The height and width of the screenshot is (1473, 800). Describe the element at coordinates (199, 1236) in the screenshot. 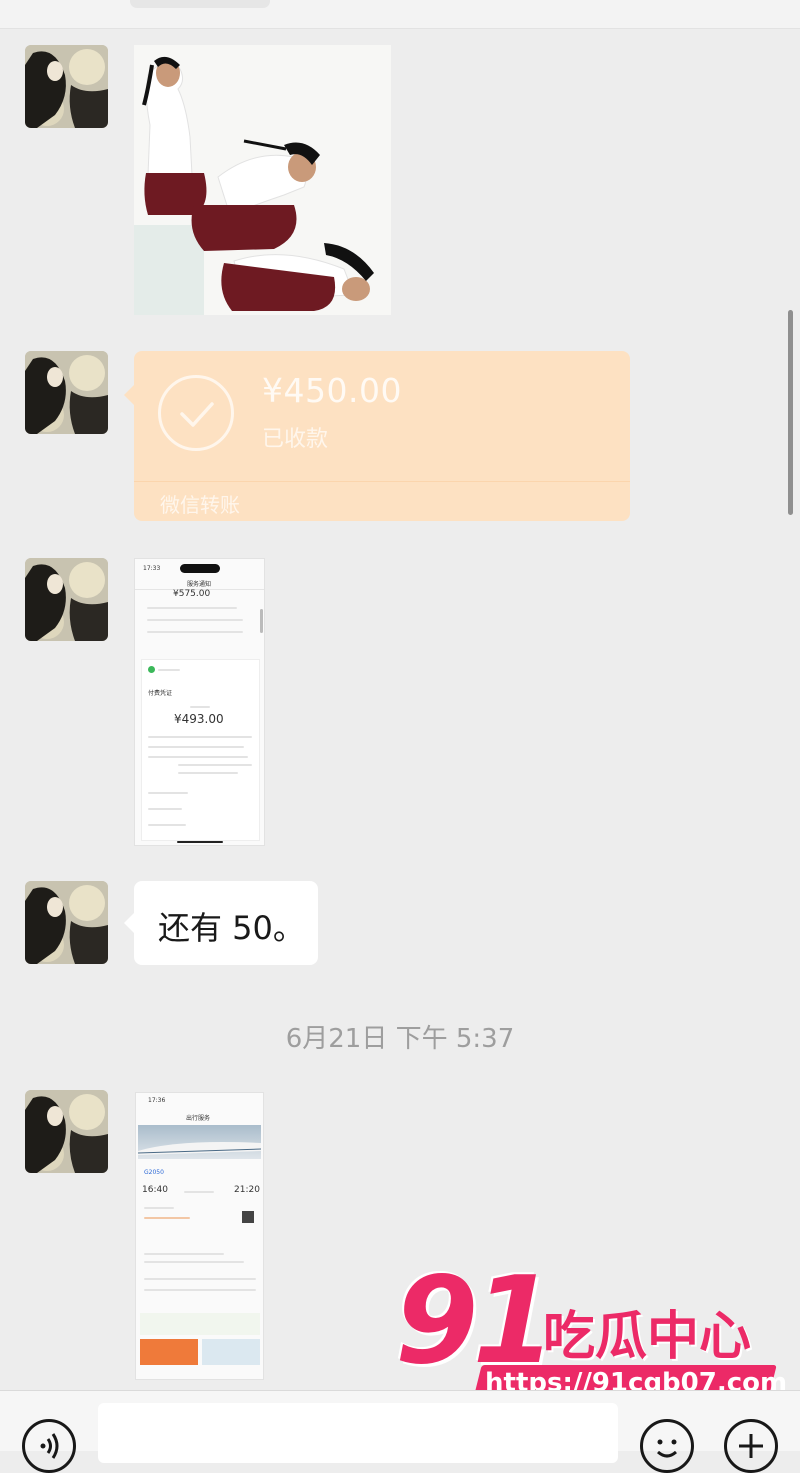

I see `screenshot-message: 17:36 出行服务 G2050 16:40 21:20` at that location.